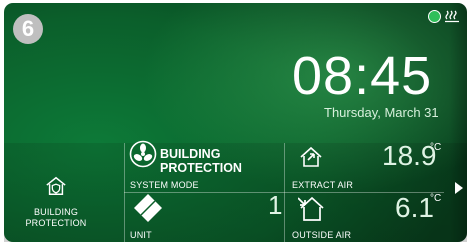 The width and height of the screenshot is (471, 246). Describe the element at coordinates (56, 223) in the screenshot. I see `building-protection-label-line2: PROTECTION` at that location.